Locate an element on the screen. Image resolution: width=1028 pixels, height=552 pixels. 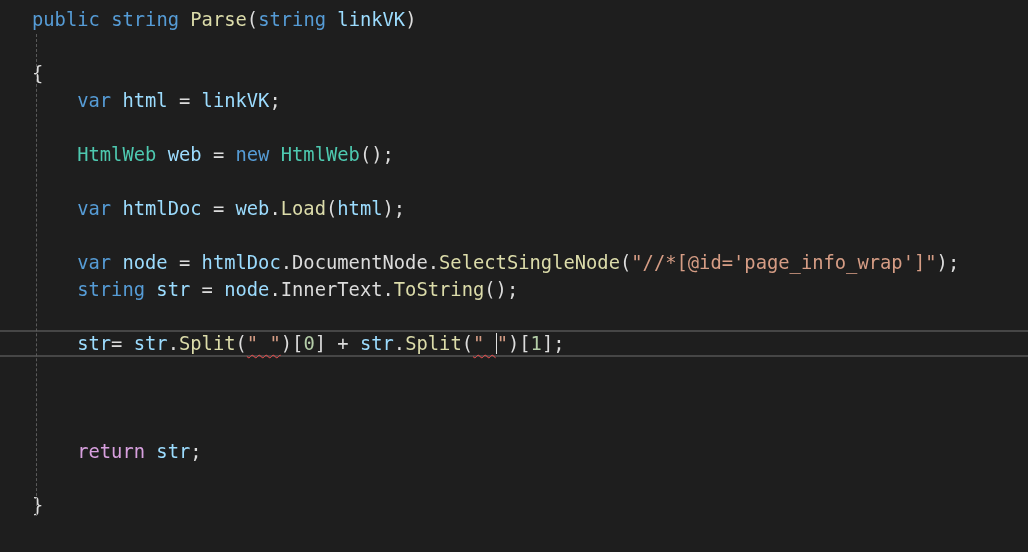
code-line: public string Parse(string linkVK) is located at coordinates (224, 20).